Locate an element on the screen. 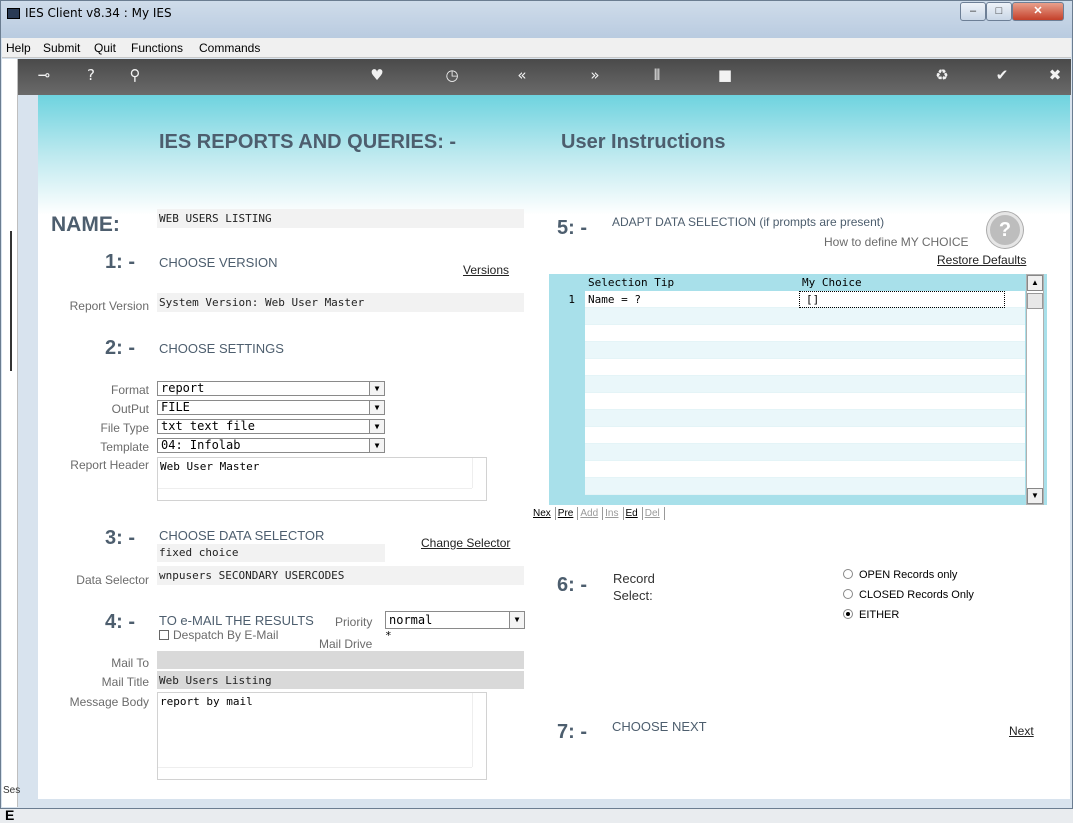  insert-row-button: Ins is located at coordinates (613, 513).